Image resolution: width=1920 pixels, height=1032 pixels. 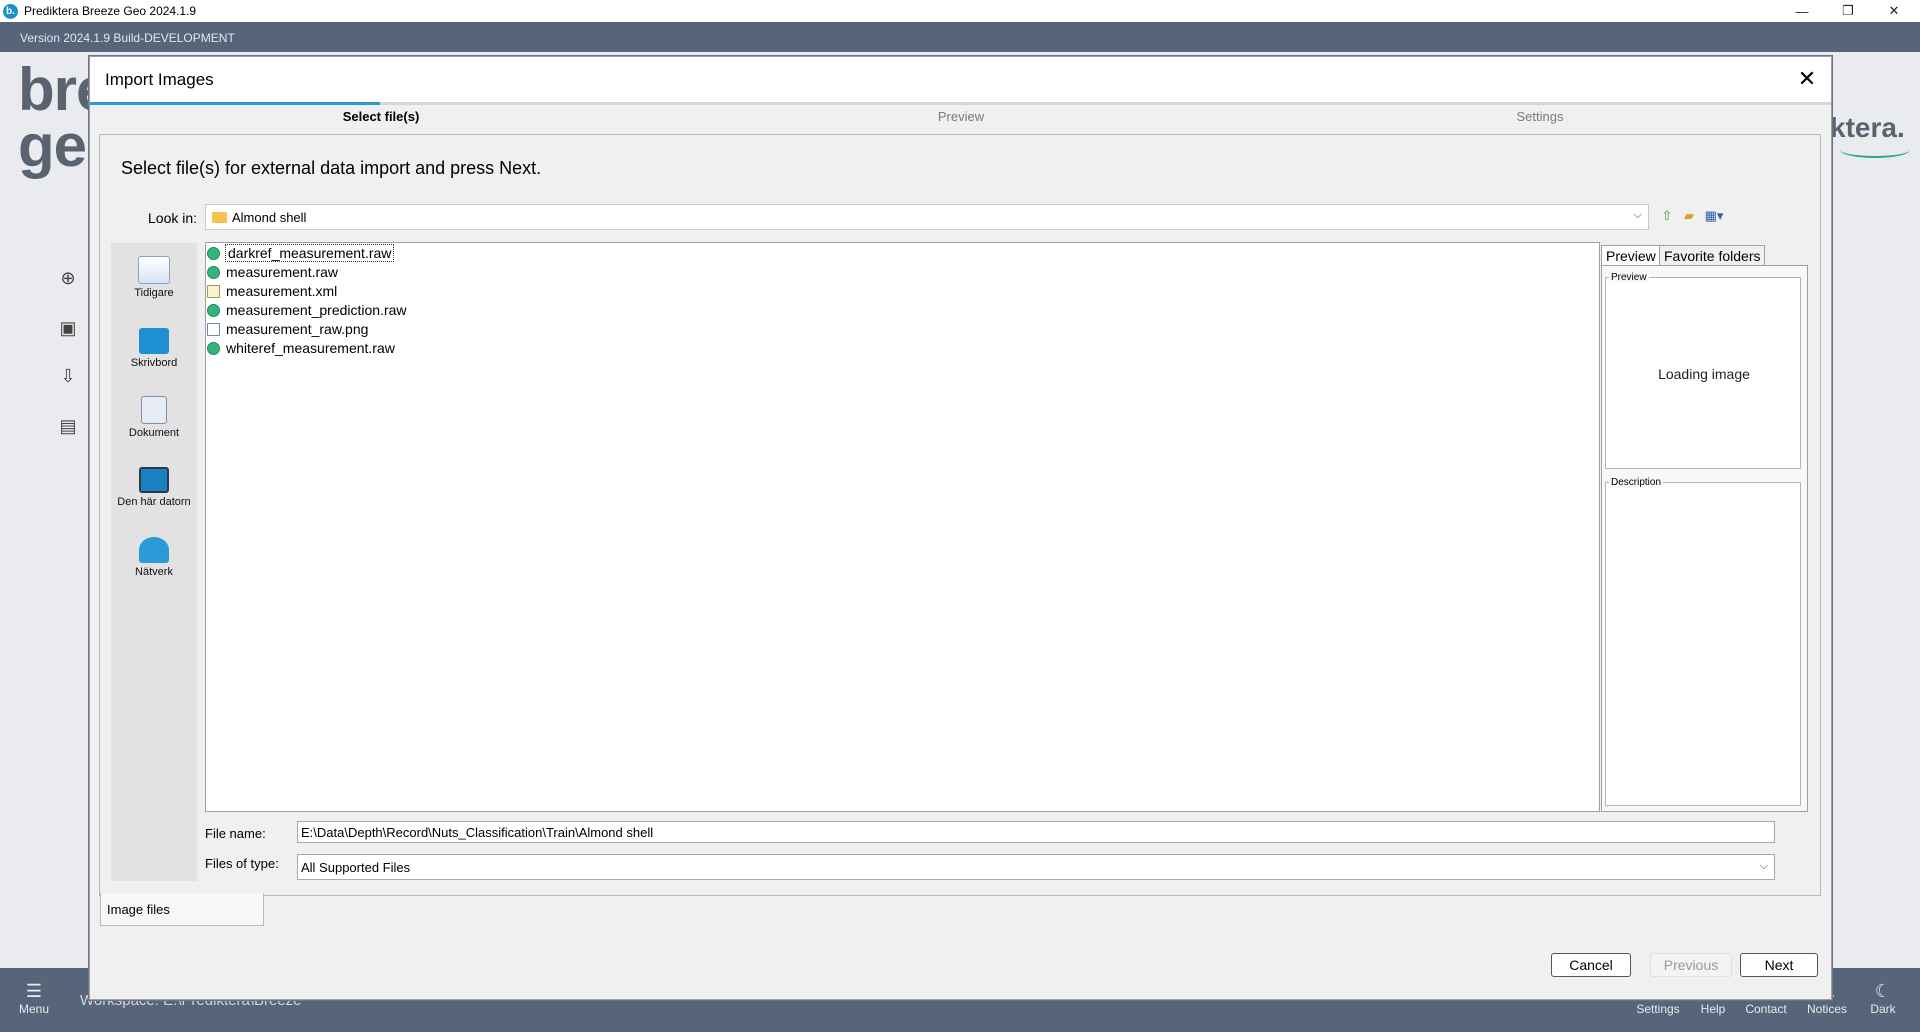 I want to click on computer-icon, so click(x=154, y=480).